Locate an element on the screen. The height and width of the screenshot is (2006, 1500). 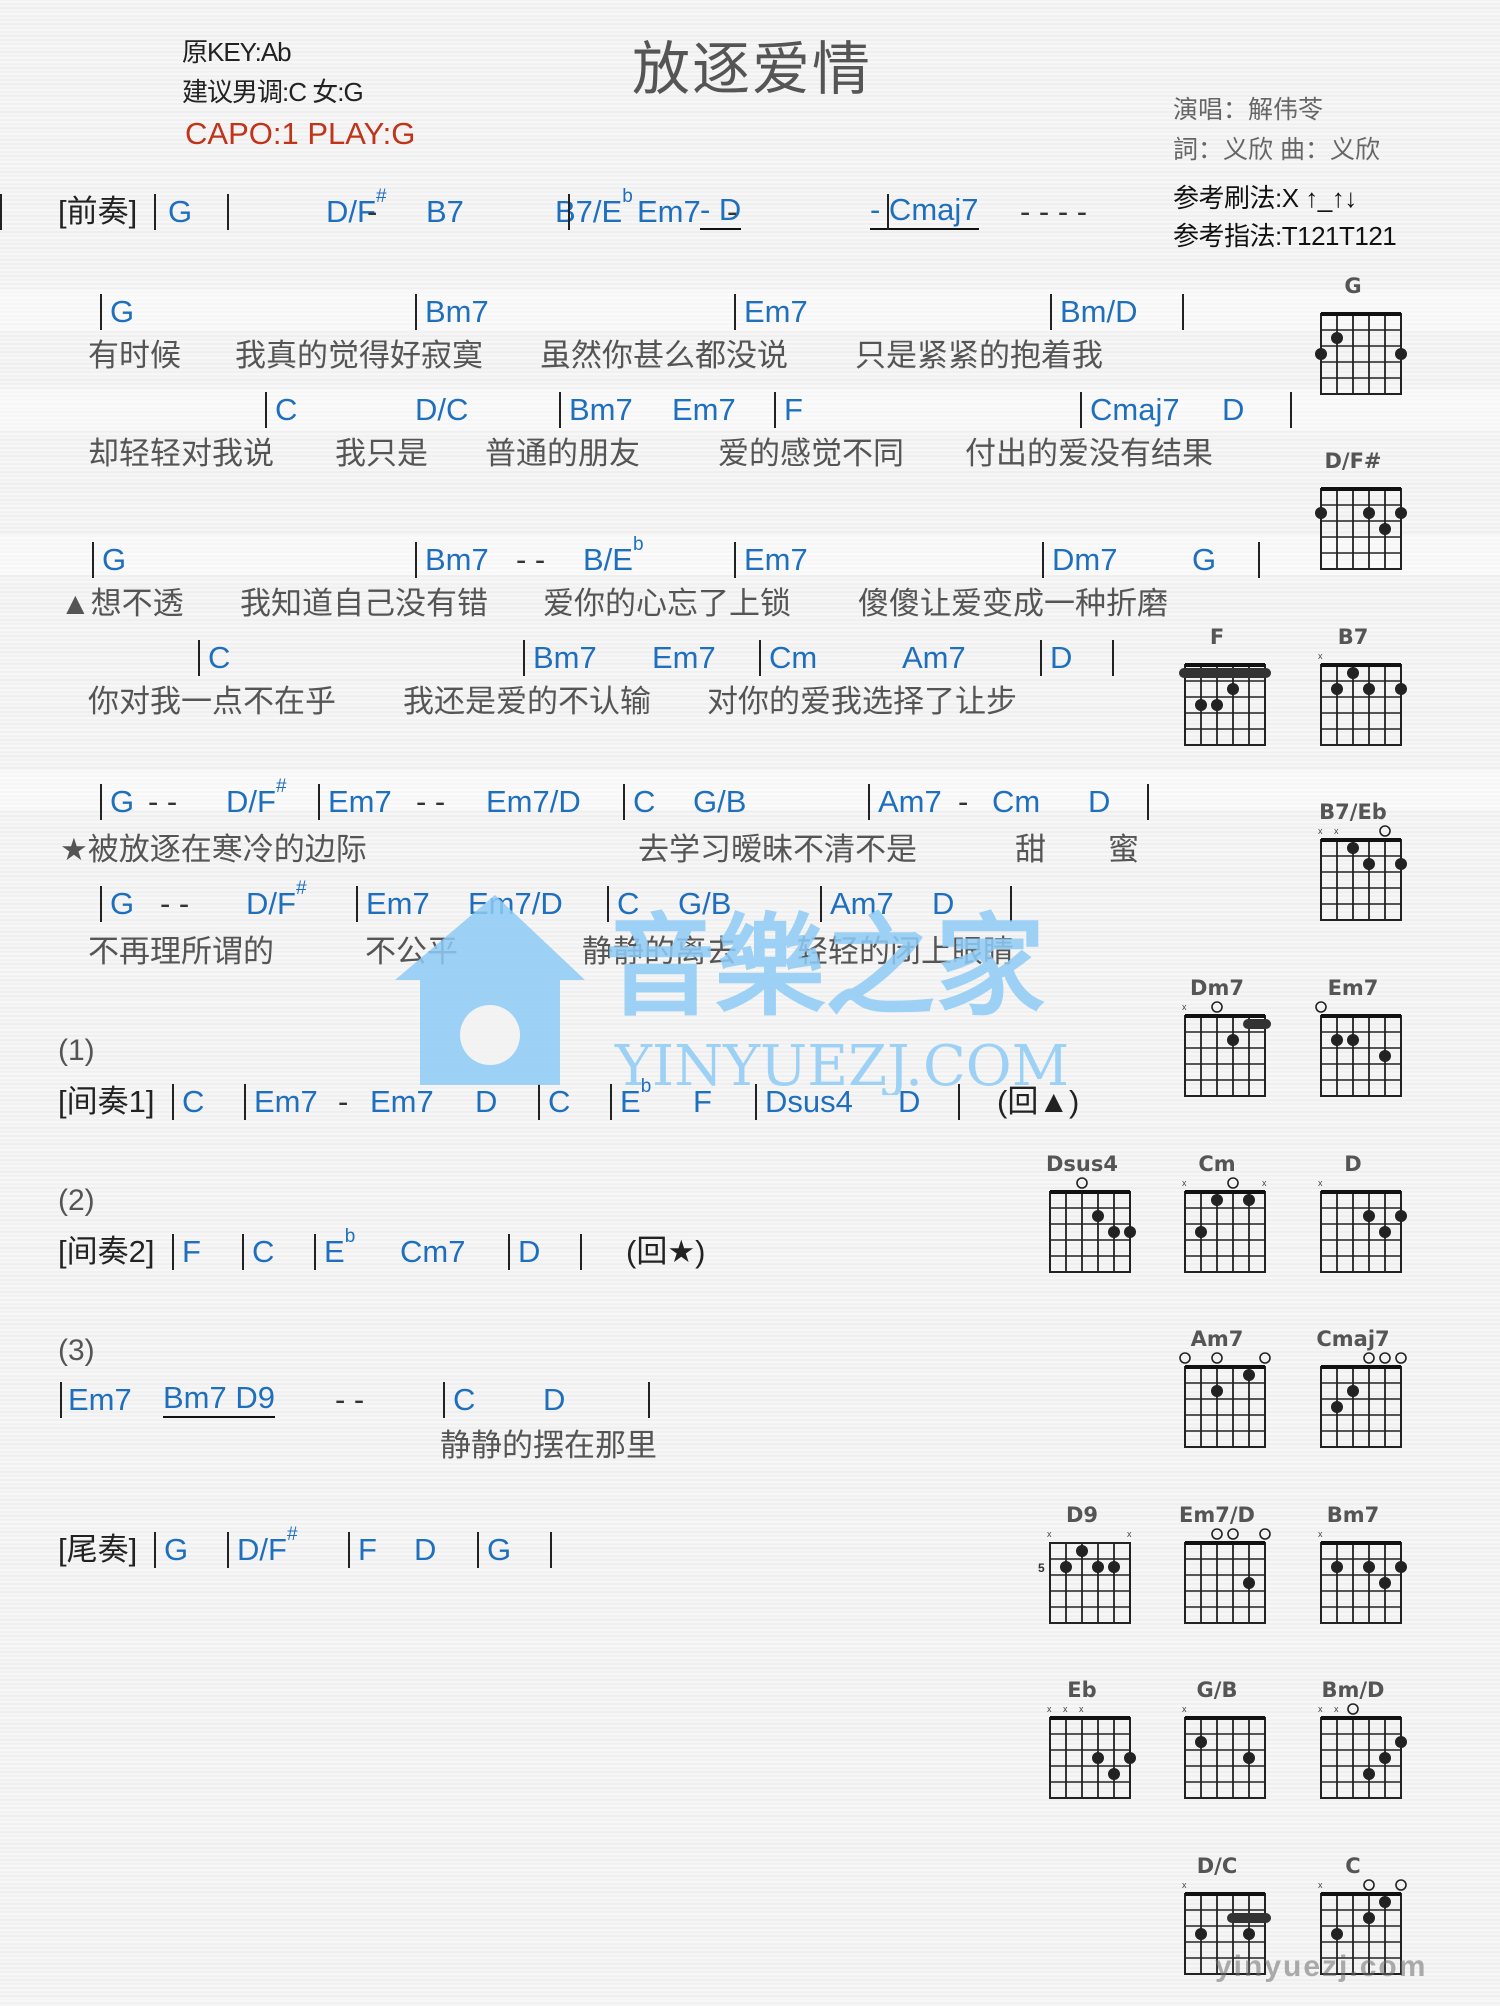
rest-dashes: - - is located at coordinates (430, 802).